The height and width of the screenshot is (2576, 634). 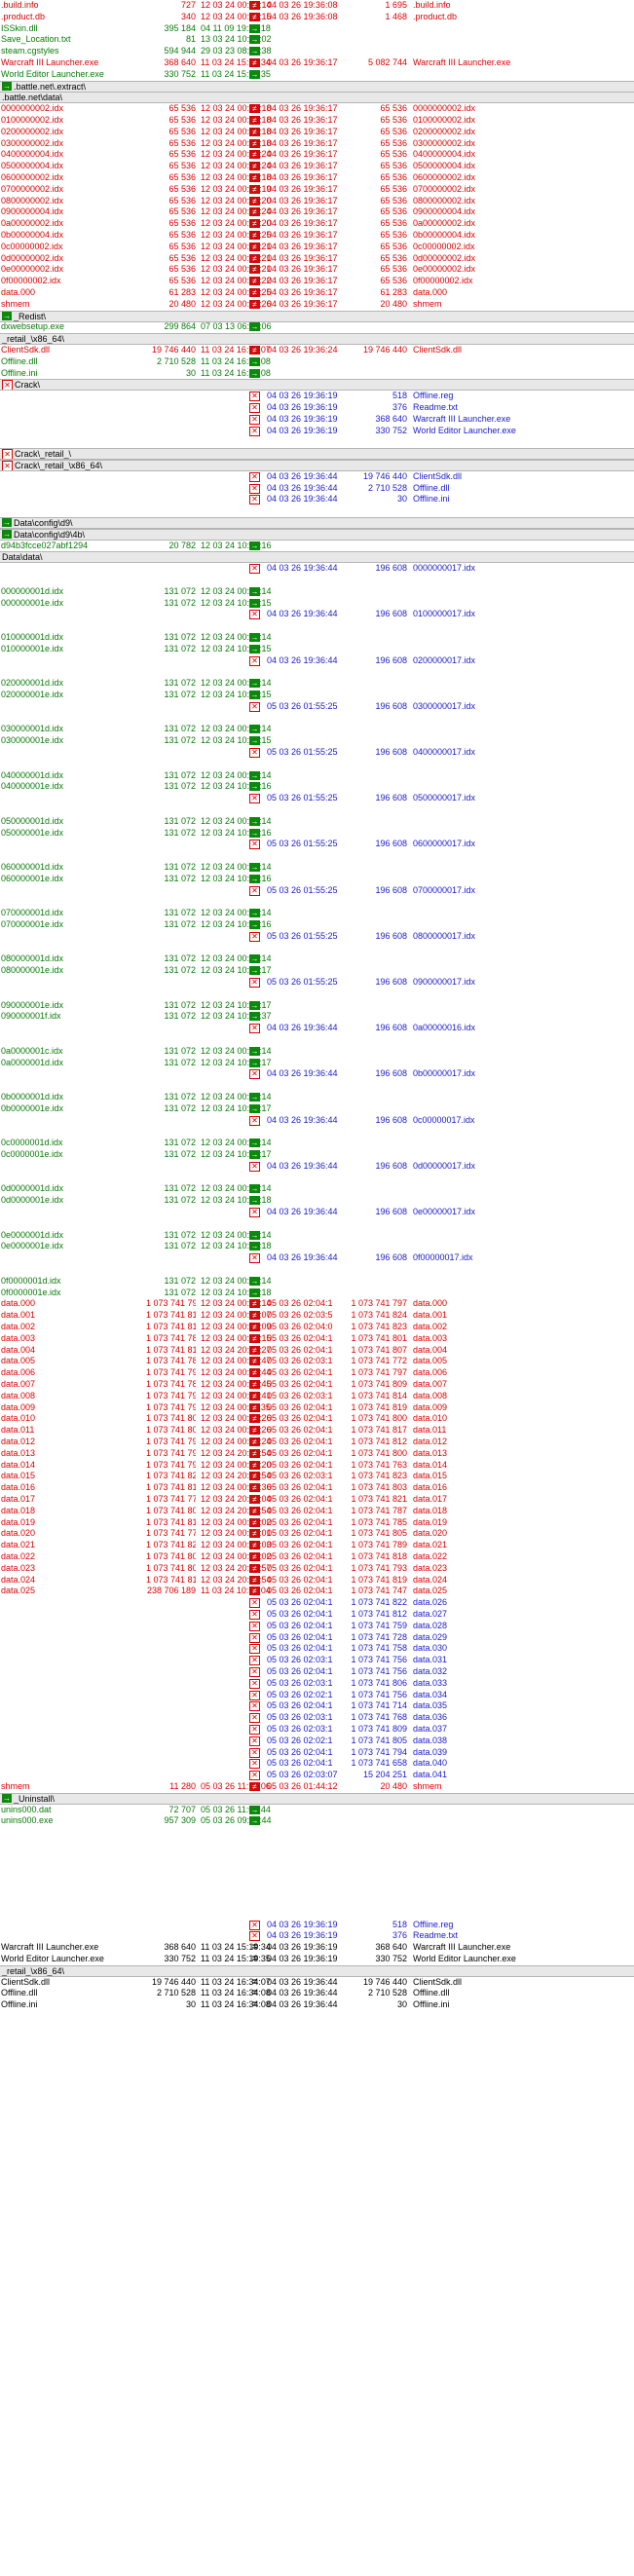 I want to click on file-row: 0a0000001d.idx 131 072 12 03 24 10:51:17 →, so click(x=317, y=1063).